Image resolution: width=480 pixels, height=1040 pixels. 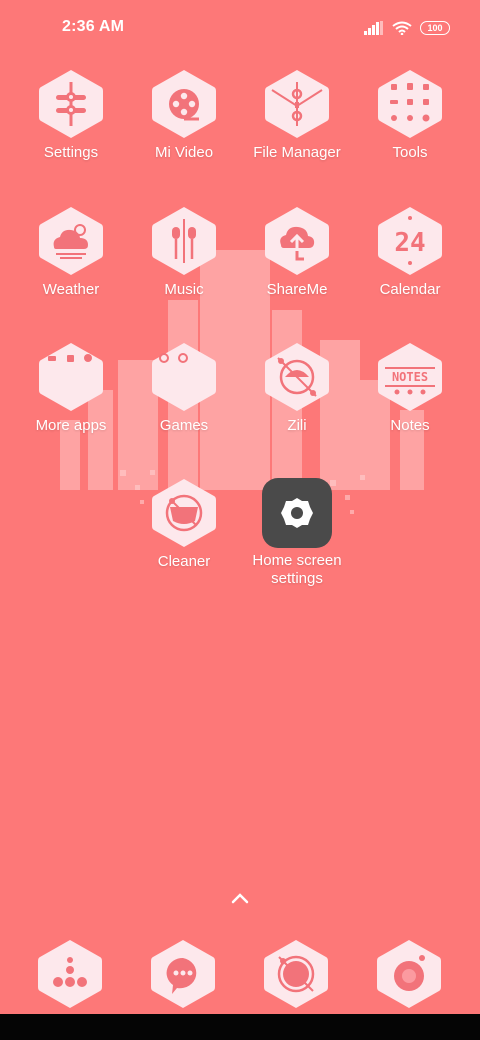 What do you see at coordinates (435, 28) in the screenshot?
I see `battery-icon: 100` at bounding box center [435, 28].